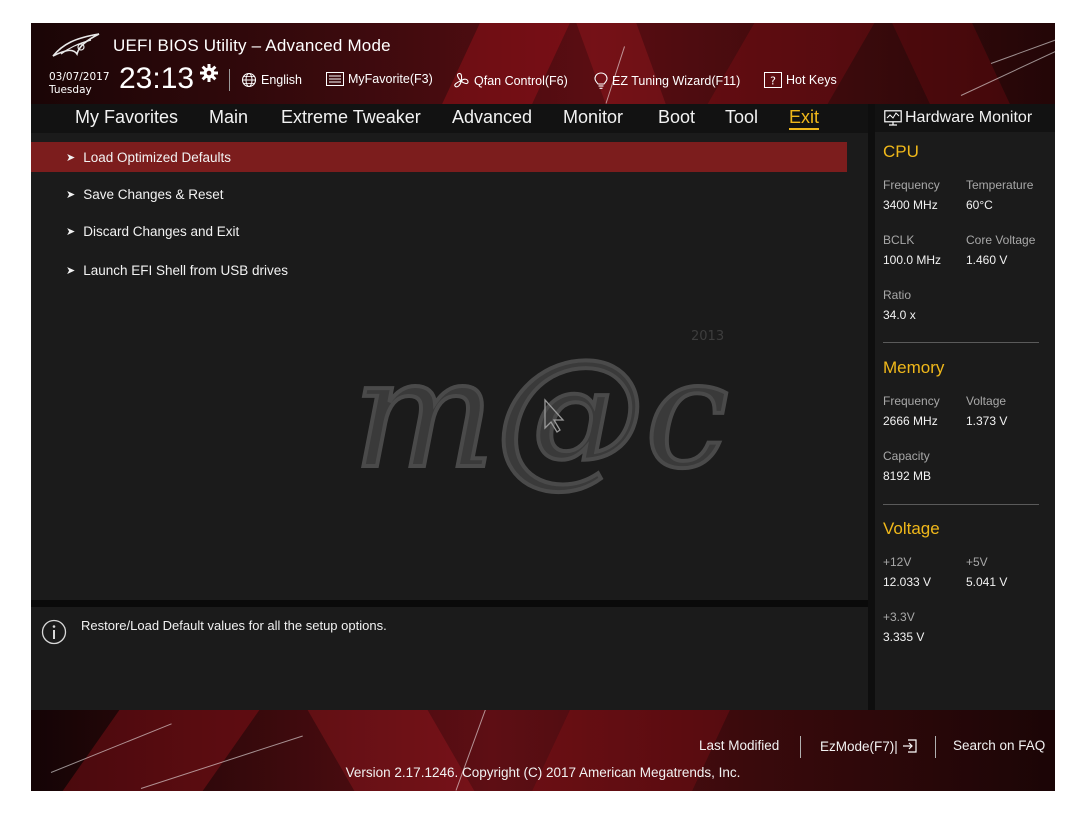 This screenshot has height=814, width=1086. I want to click on memory-voltage-label: Voltage, so click(986, 401).